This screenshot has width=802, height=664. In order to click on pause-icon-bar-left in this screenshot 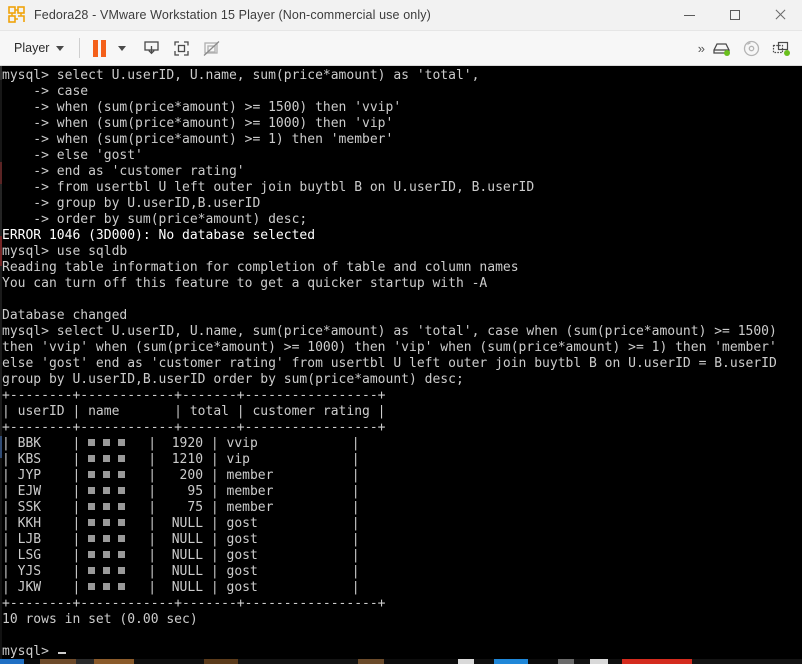, I will do `click(96, 48)`.